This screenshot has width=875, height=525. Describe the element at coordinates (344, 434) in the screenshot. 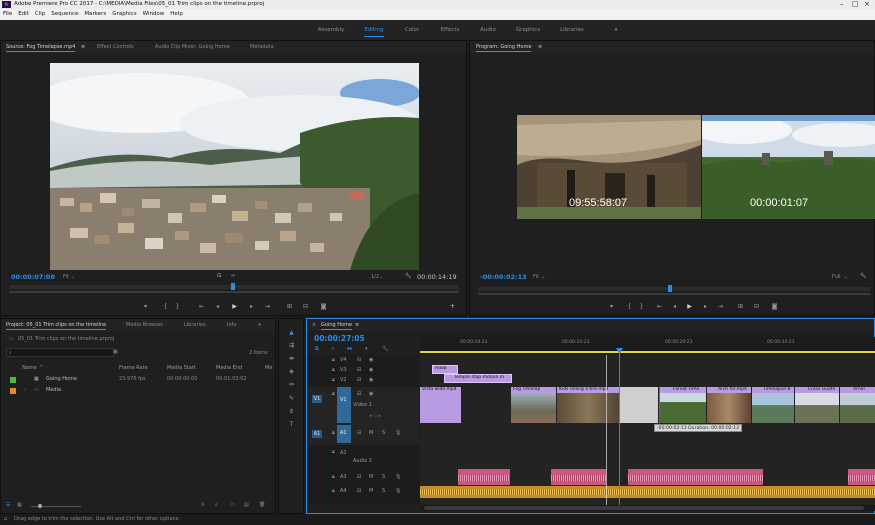

I see `track-target-a1: A1` at that location.